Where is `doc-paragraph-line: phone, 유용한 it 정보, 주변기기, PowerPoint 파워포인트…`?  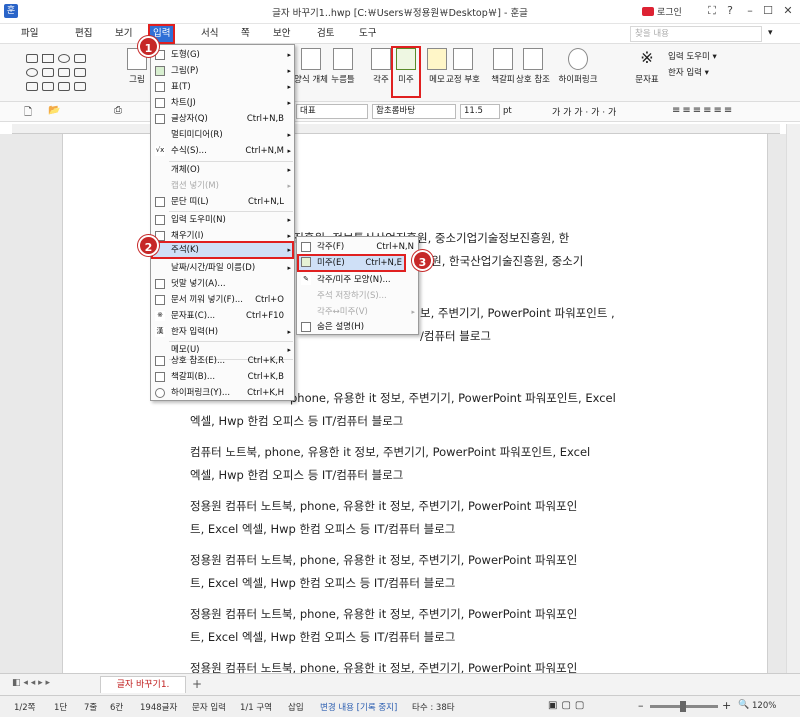
doc-paragraph-line: phone, 유용한 it 정보, 주변기기, PowerPoint 파워포인트… is located at coordinates (453, 398).